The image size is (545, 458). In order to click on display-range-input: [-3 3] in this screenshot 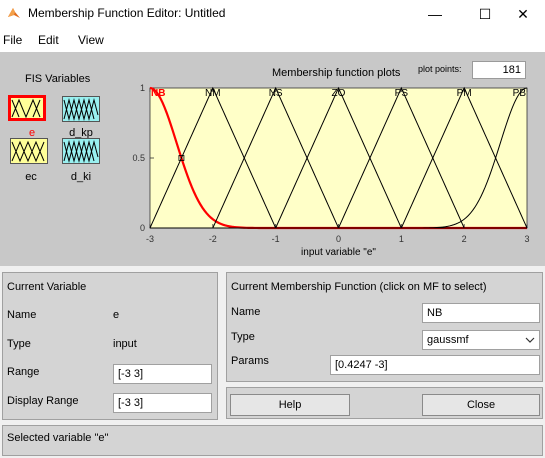, I will do `click(162, 403)`.